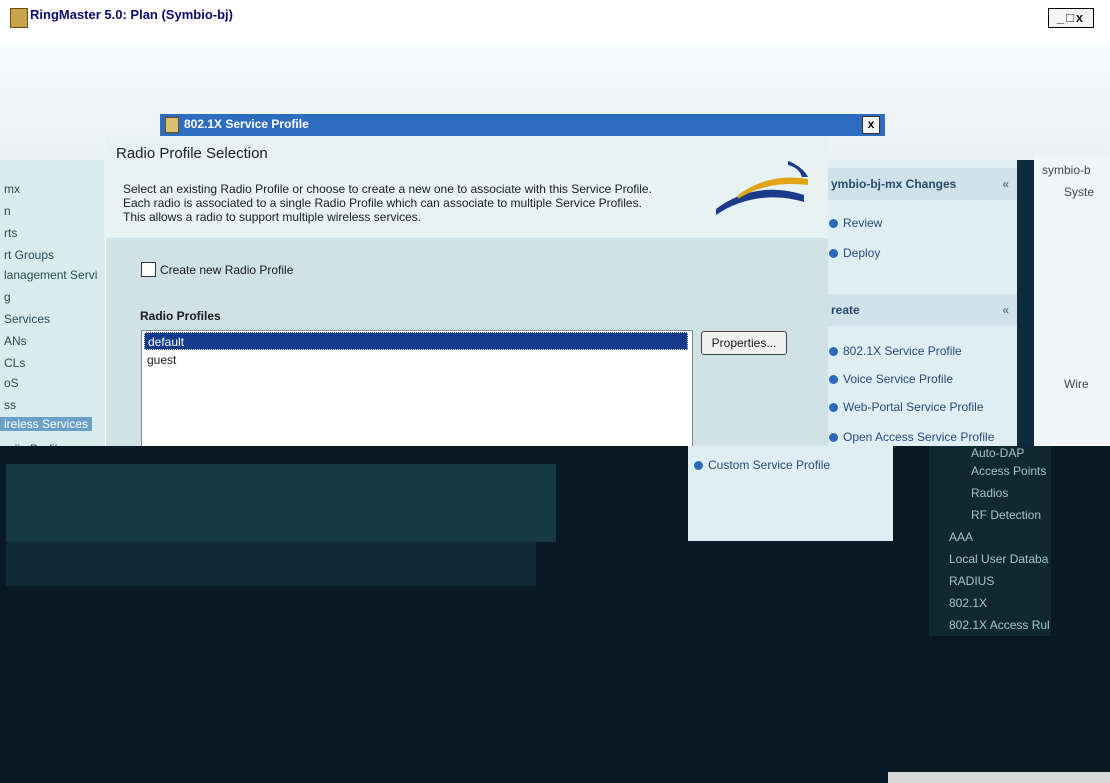 The image size is (1110, 783). I want to click on custom-profile-area: Custom Service Profile, so click(790, 493).